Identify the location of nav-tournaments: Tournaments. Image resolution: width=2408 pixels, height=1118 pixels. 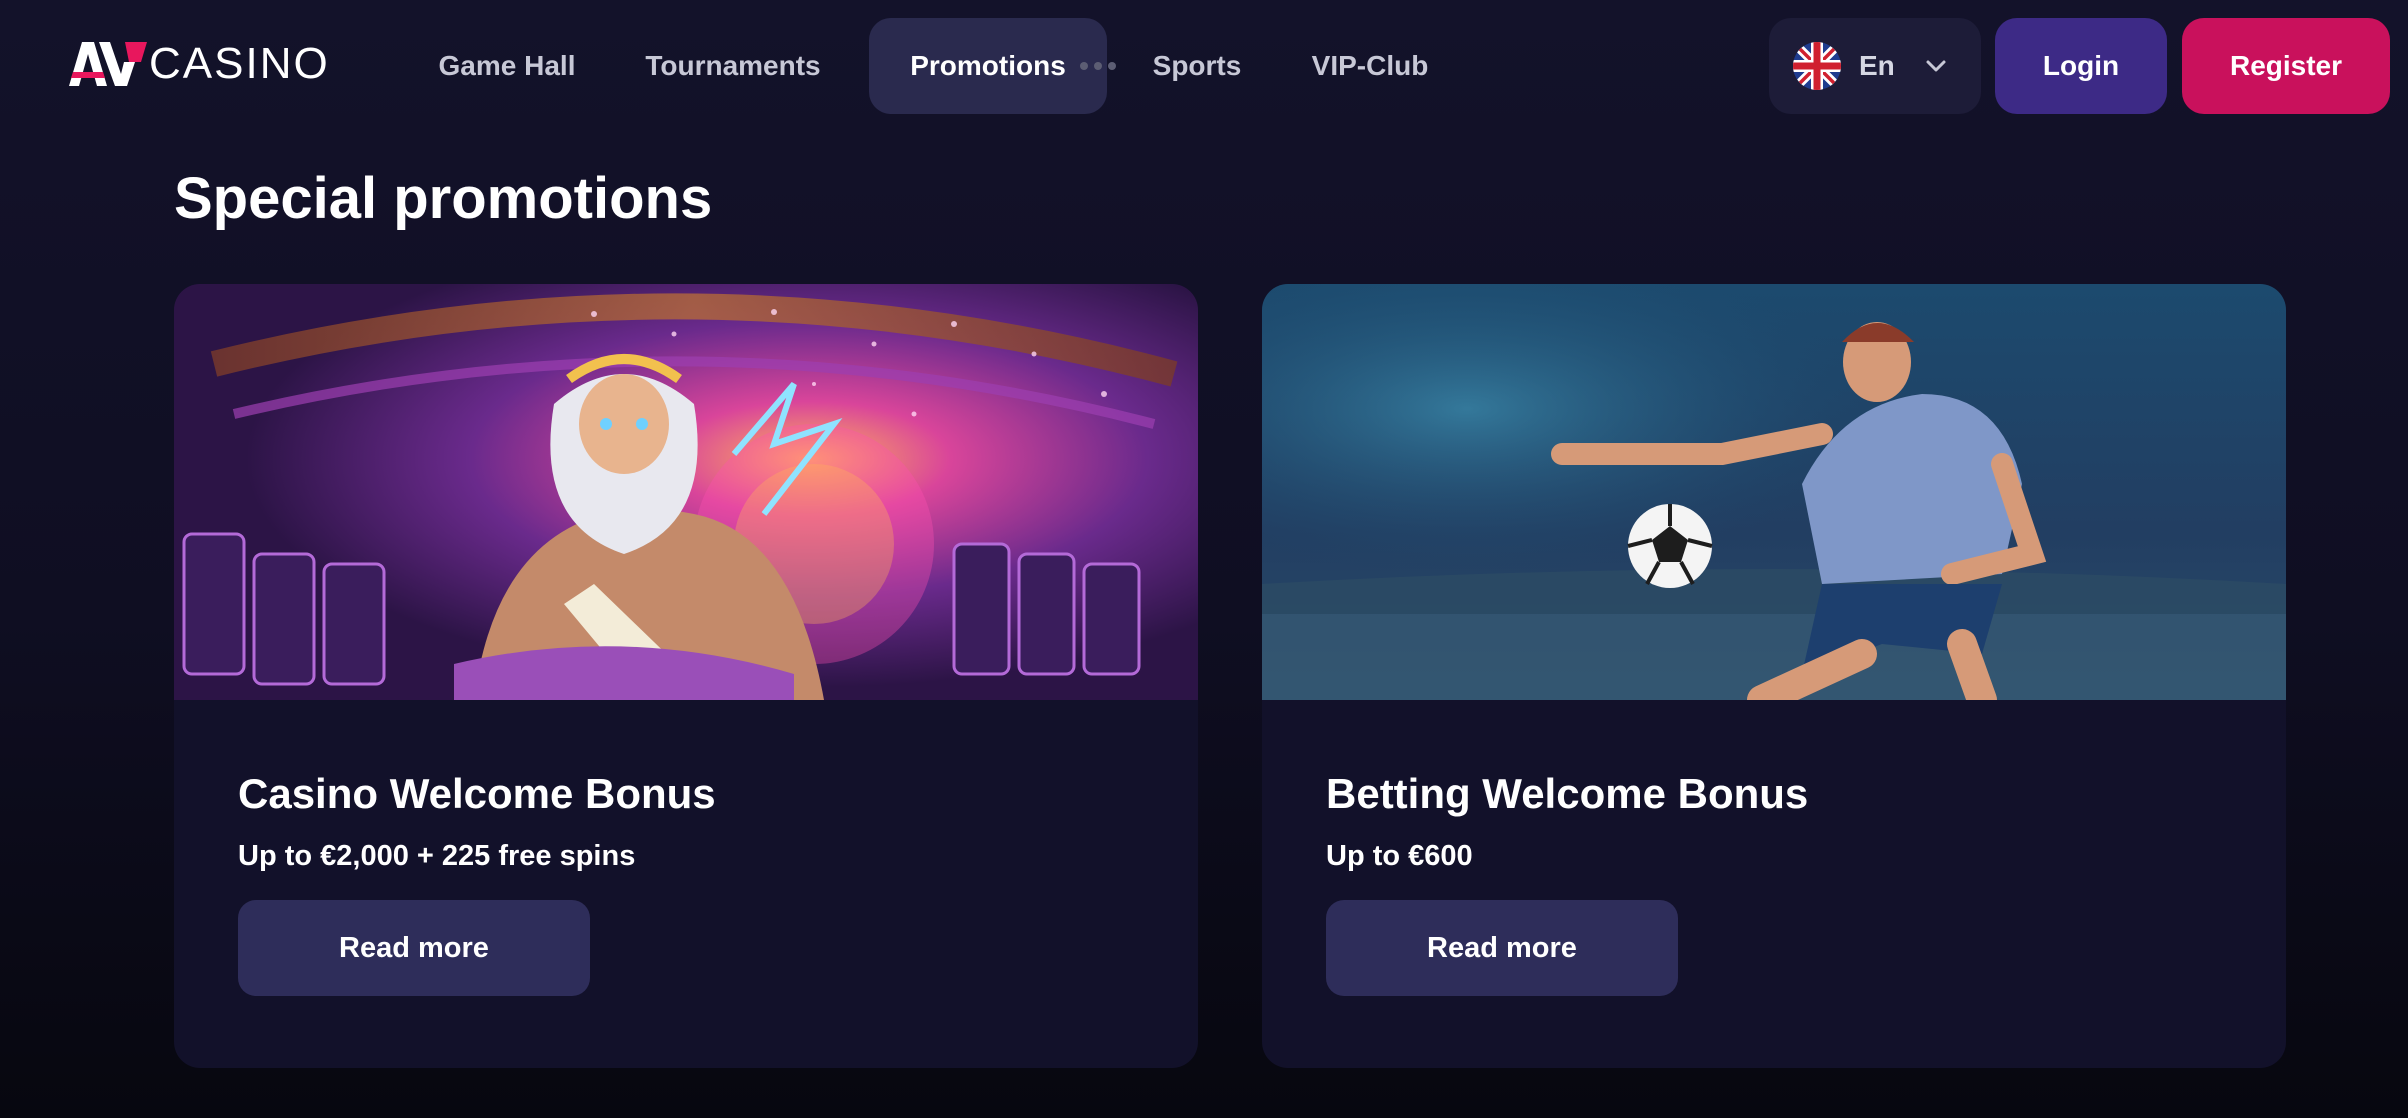
(733, 66).